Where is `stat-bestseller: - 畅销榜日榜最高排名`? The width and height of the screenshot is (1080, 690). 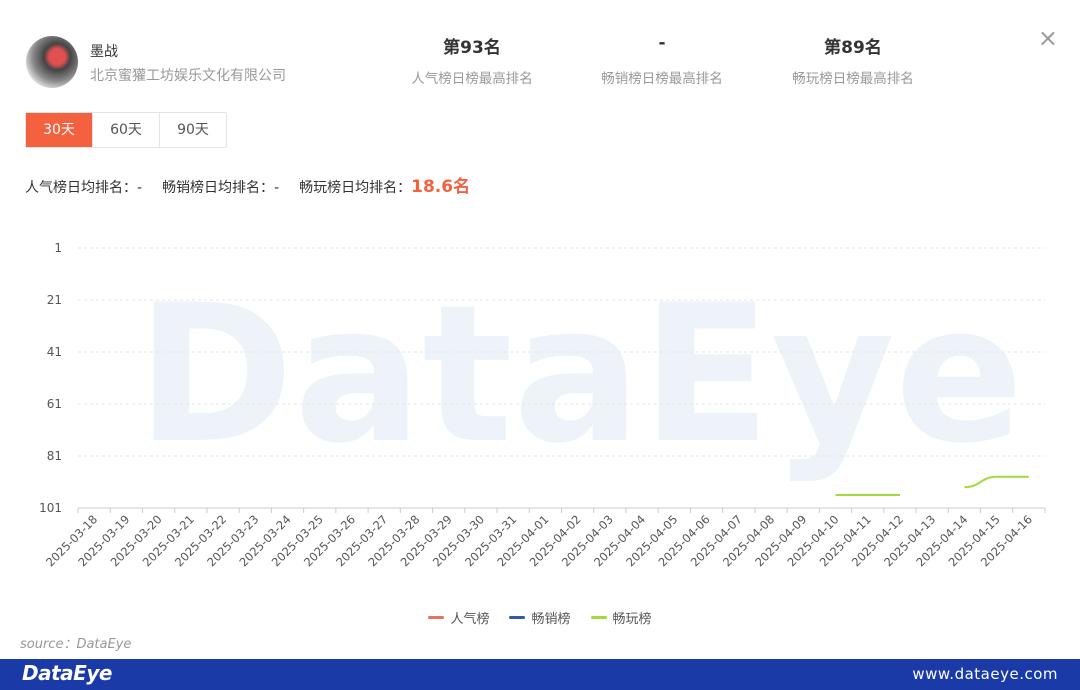
stat-bestseller: - 畅销榜日榜最高排名 is located at coordinates (662, 60).